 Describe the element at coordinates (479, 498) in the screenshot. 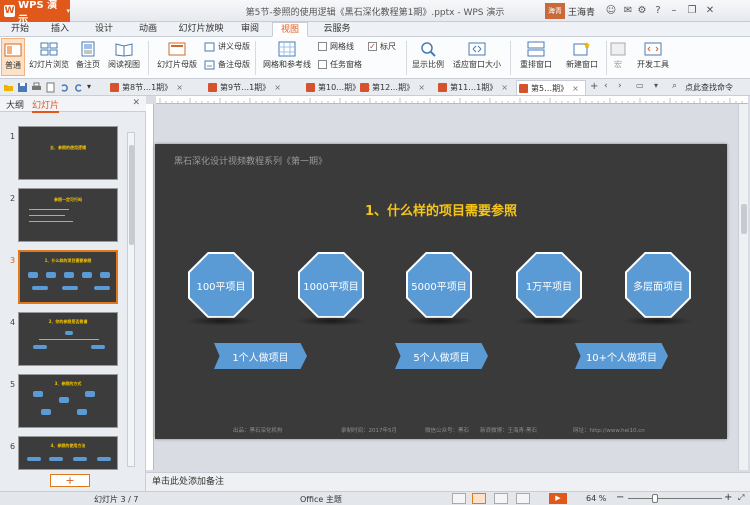

I see `normal-view-icon` at that location.